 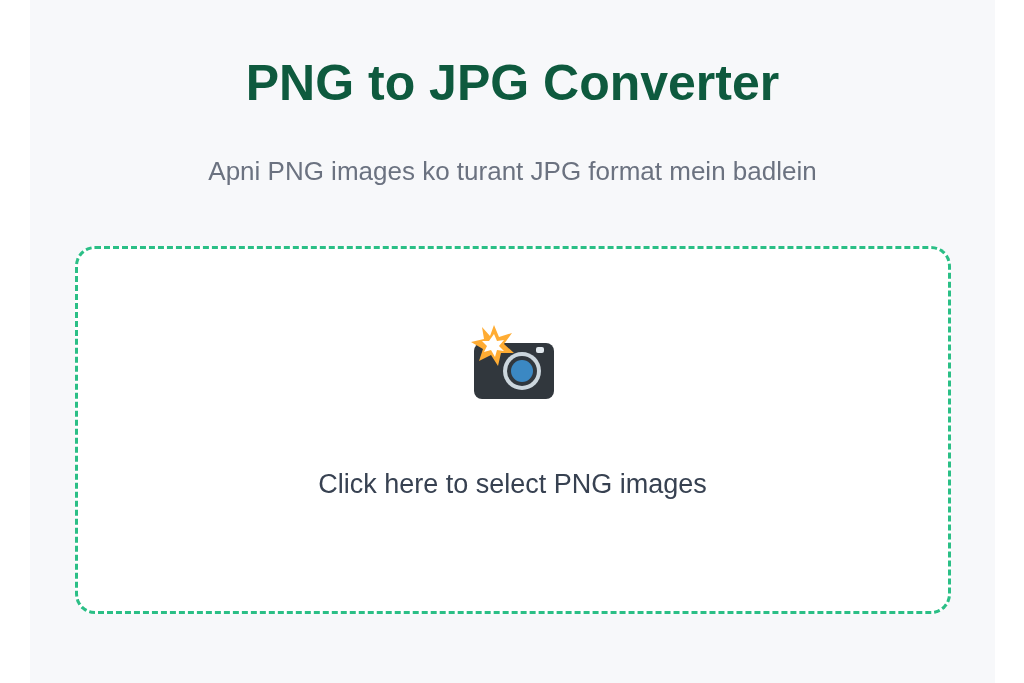 What do you see at coordinates (512, 484) in the screenshot?
I see `upload-prompt: Click here to select PNG images` at bounding box center [512, 484].